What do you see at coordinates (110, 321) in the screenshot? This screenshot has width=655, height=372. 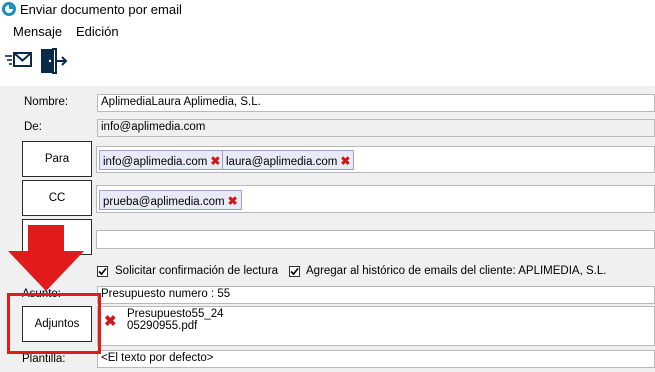 I see `remove-attachment-icon: ✖` at bounding box center [110, 321].